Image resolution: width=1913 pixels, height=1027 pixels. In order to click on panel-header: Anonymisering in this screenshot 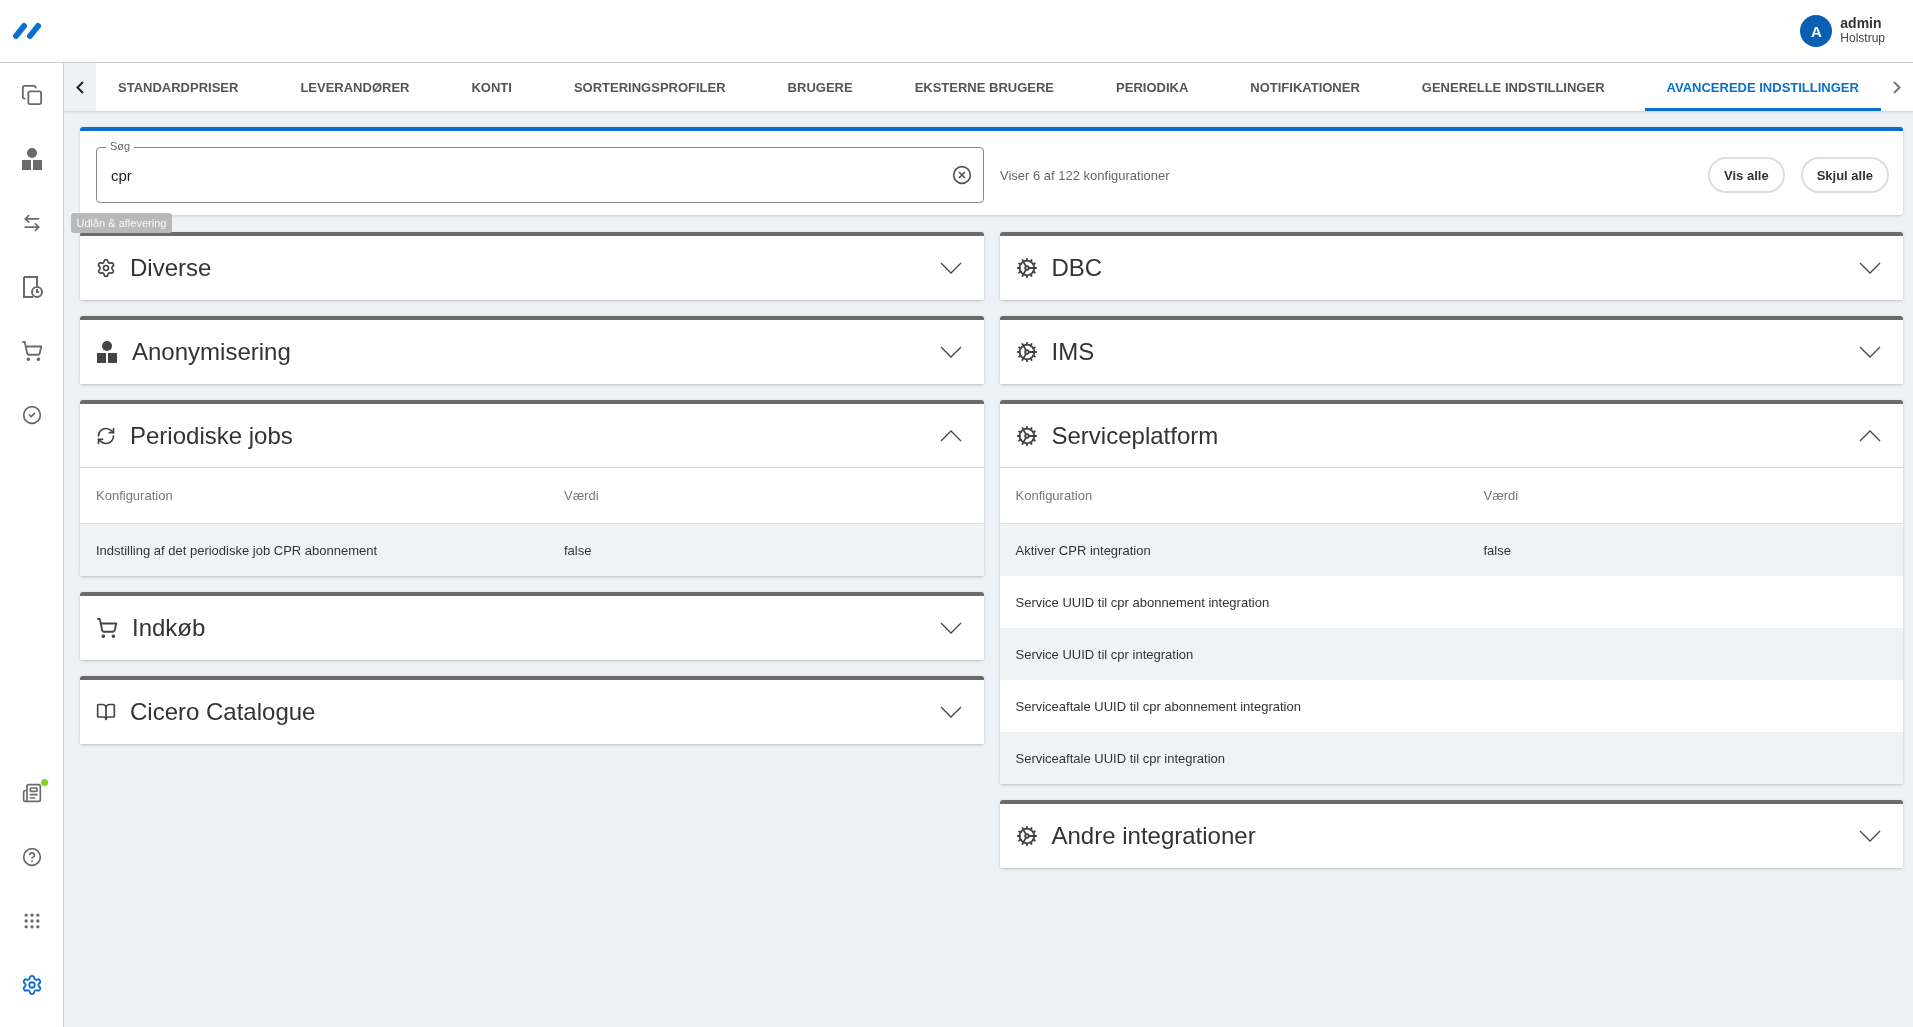, I will do `click(532, 352)`.